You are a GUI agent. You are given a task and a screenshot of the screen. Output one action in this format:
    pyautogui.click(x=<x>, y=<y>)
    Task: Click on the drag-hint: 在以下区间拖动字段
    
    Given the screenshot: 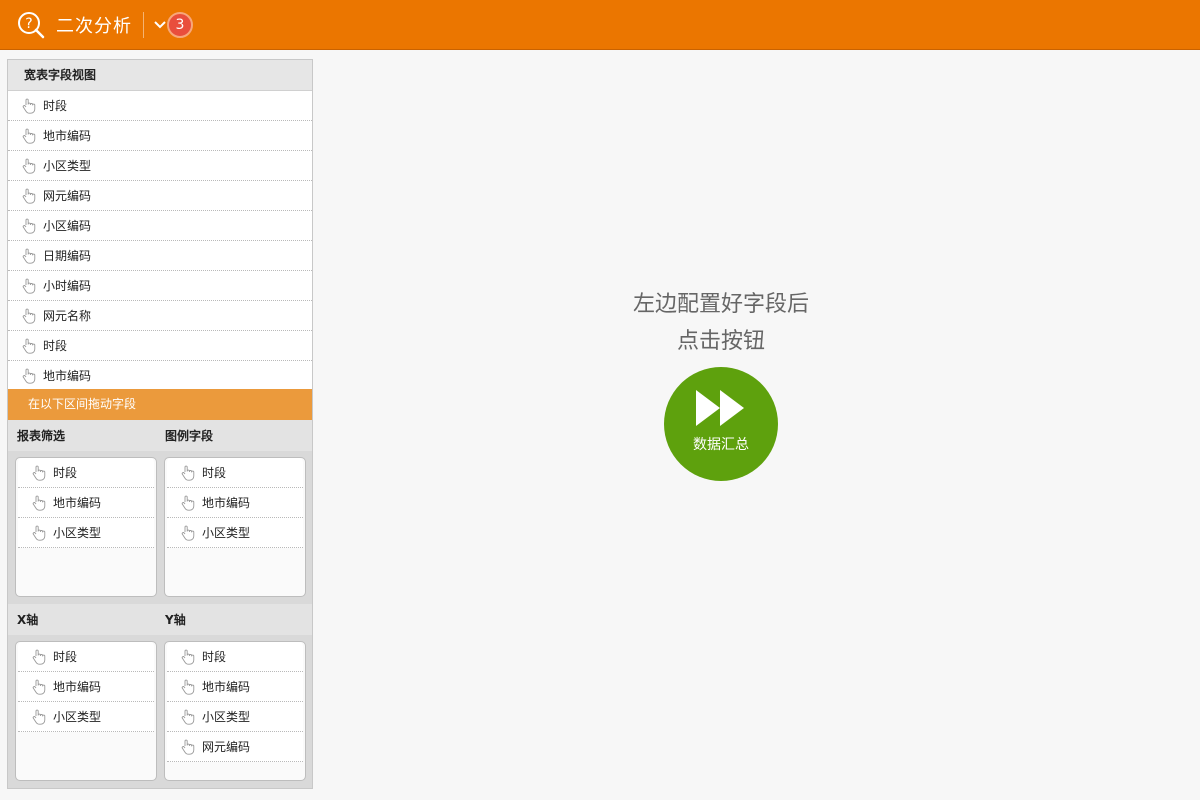 What is the action you would take?
    pyautogui.click(x=160, y=404)
    